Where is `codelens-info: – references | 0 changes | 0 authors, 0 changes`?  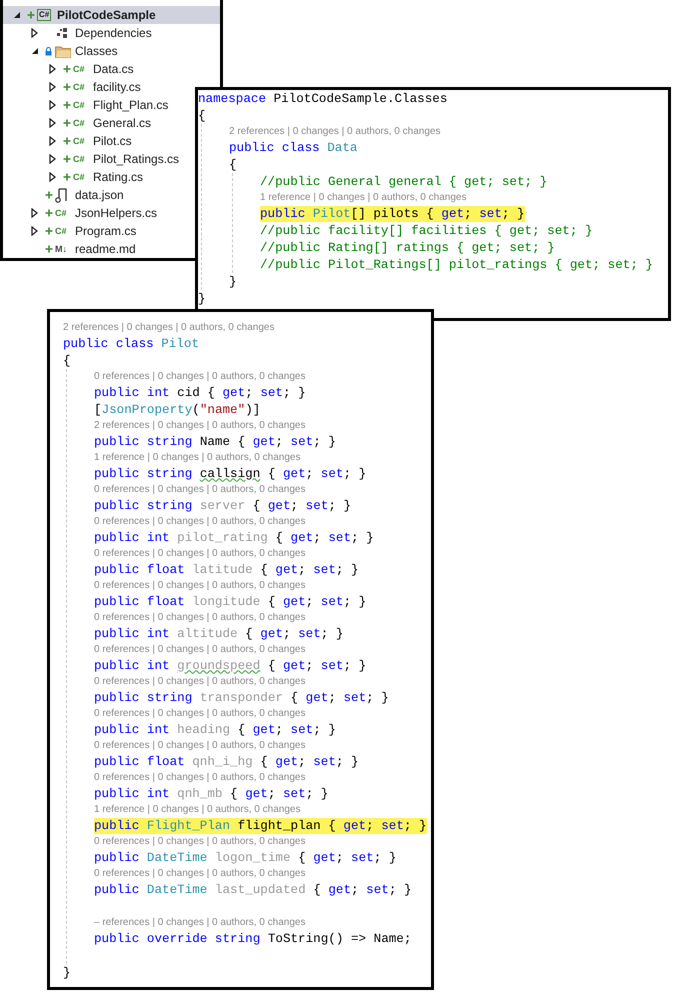 codelens-info: – references | 0 changes | 0 authors, 0 changes is located at coordinates (200, 922).